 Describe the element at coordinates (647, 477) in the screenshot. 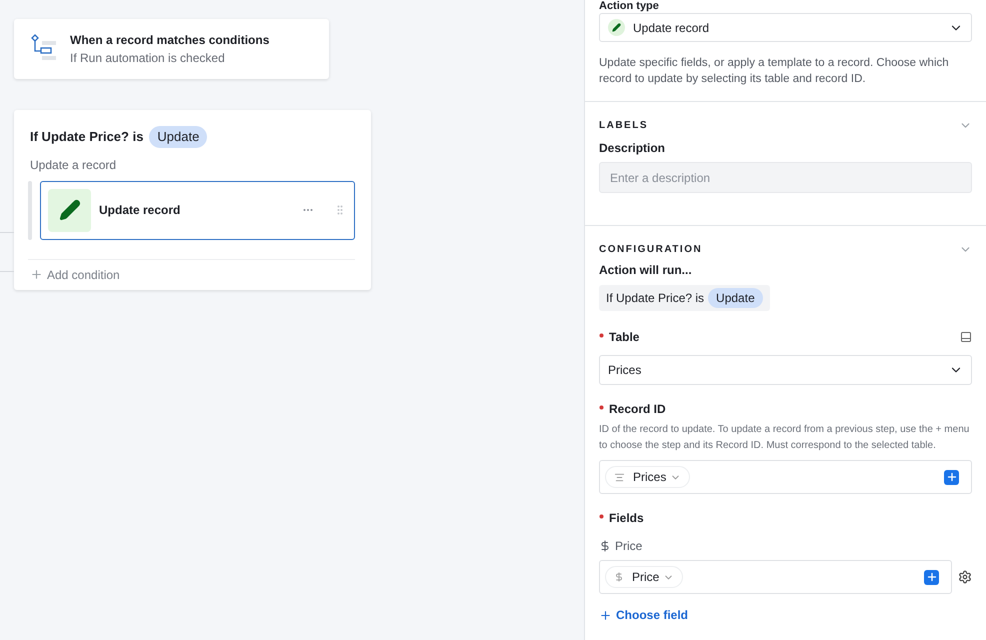

I see `record-token: Prices` at that location.